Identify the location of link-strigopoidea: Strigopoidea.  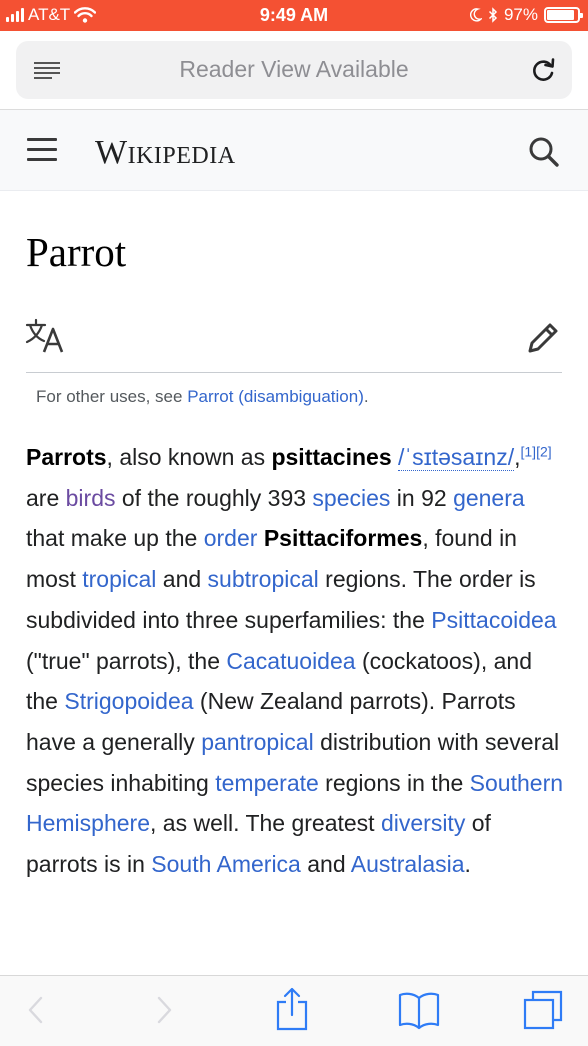
(128, 701).